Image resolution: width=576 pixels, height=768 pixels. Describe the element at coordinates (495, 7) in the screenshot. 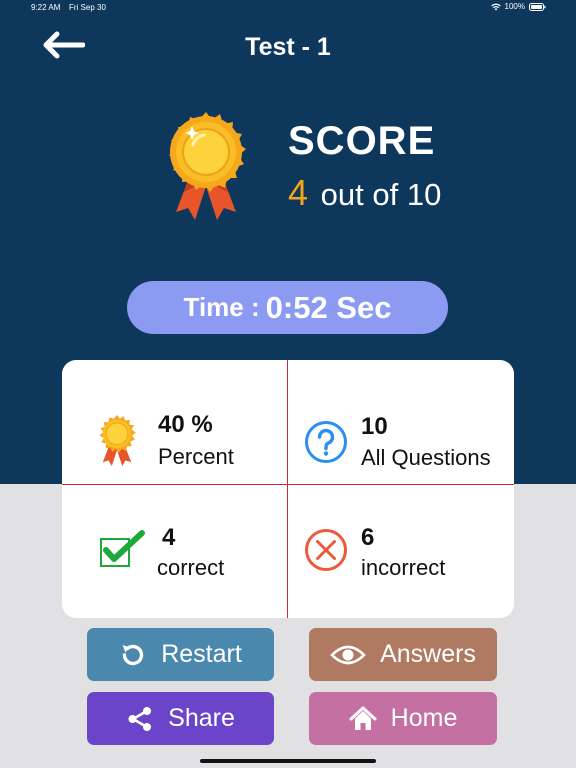

I see `wifi-icon` at that location.